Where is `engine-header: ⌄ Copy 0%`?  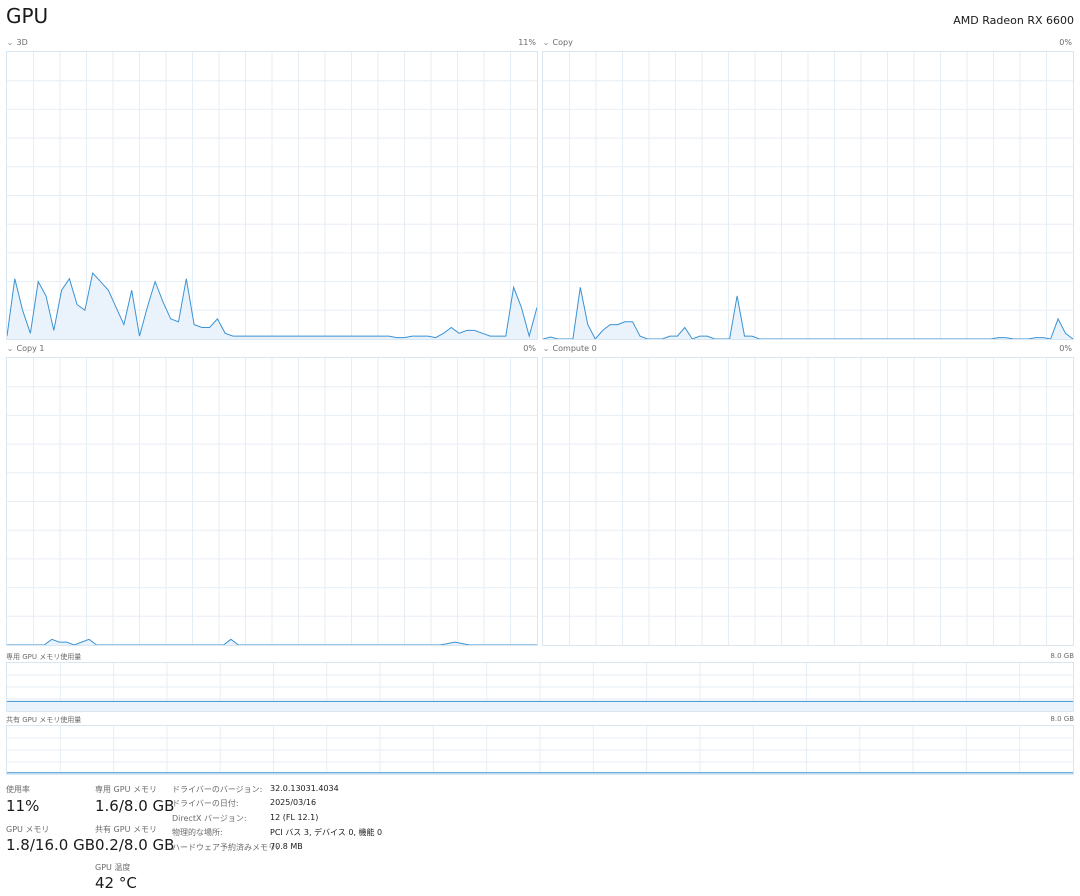
engine-header: ⌄ Copy 0% is located at coordinates (808, 44).